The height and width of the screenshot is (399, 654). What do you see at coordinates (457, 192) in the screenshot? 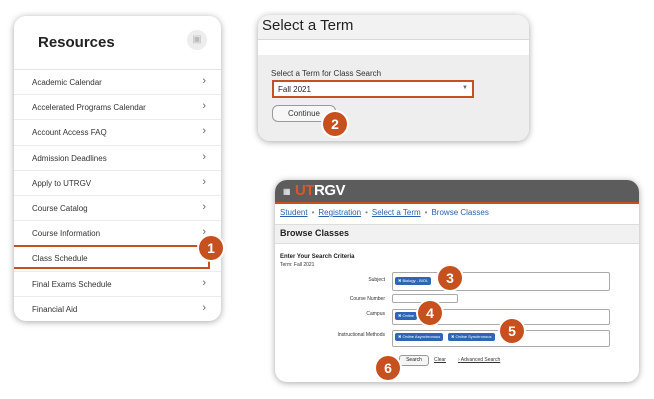
I see `app-topbar: ▦ UTRGV` at bounding box center [457, 192].